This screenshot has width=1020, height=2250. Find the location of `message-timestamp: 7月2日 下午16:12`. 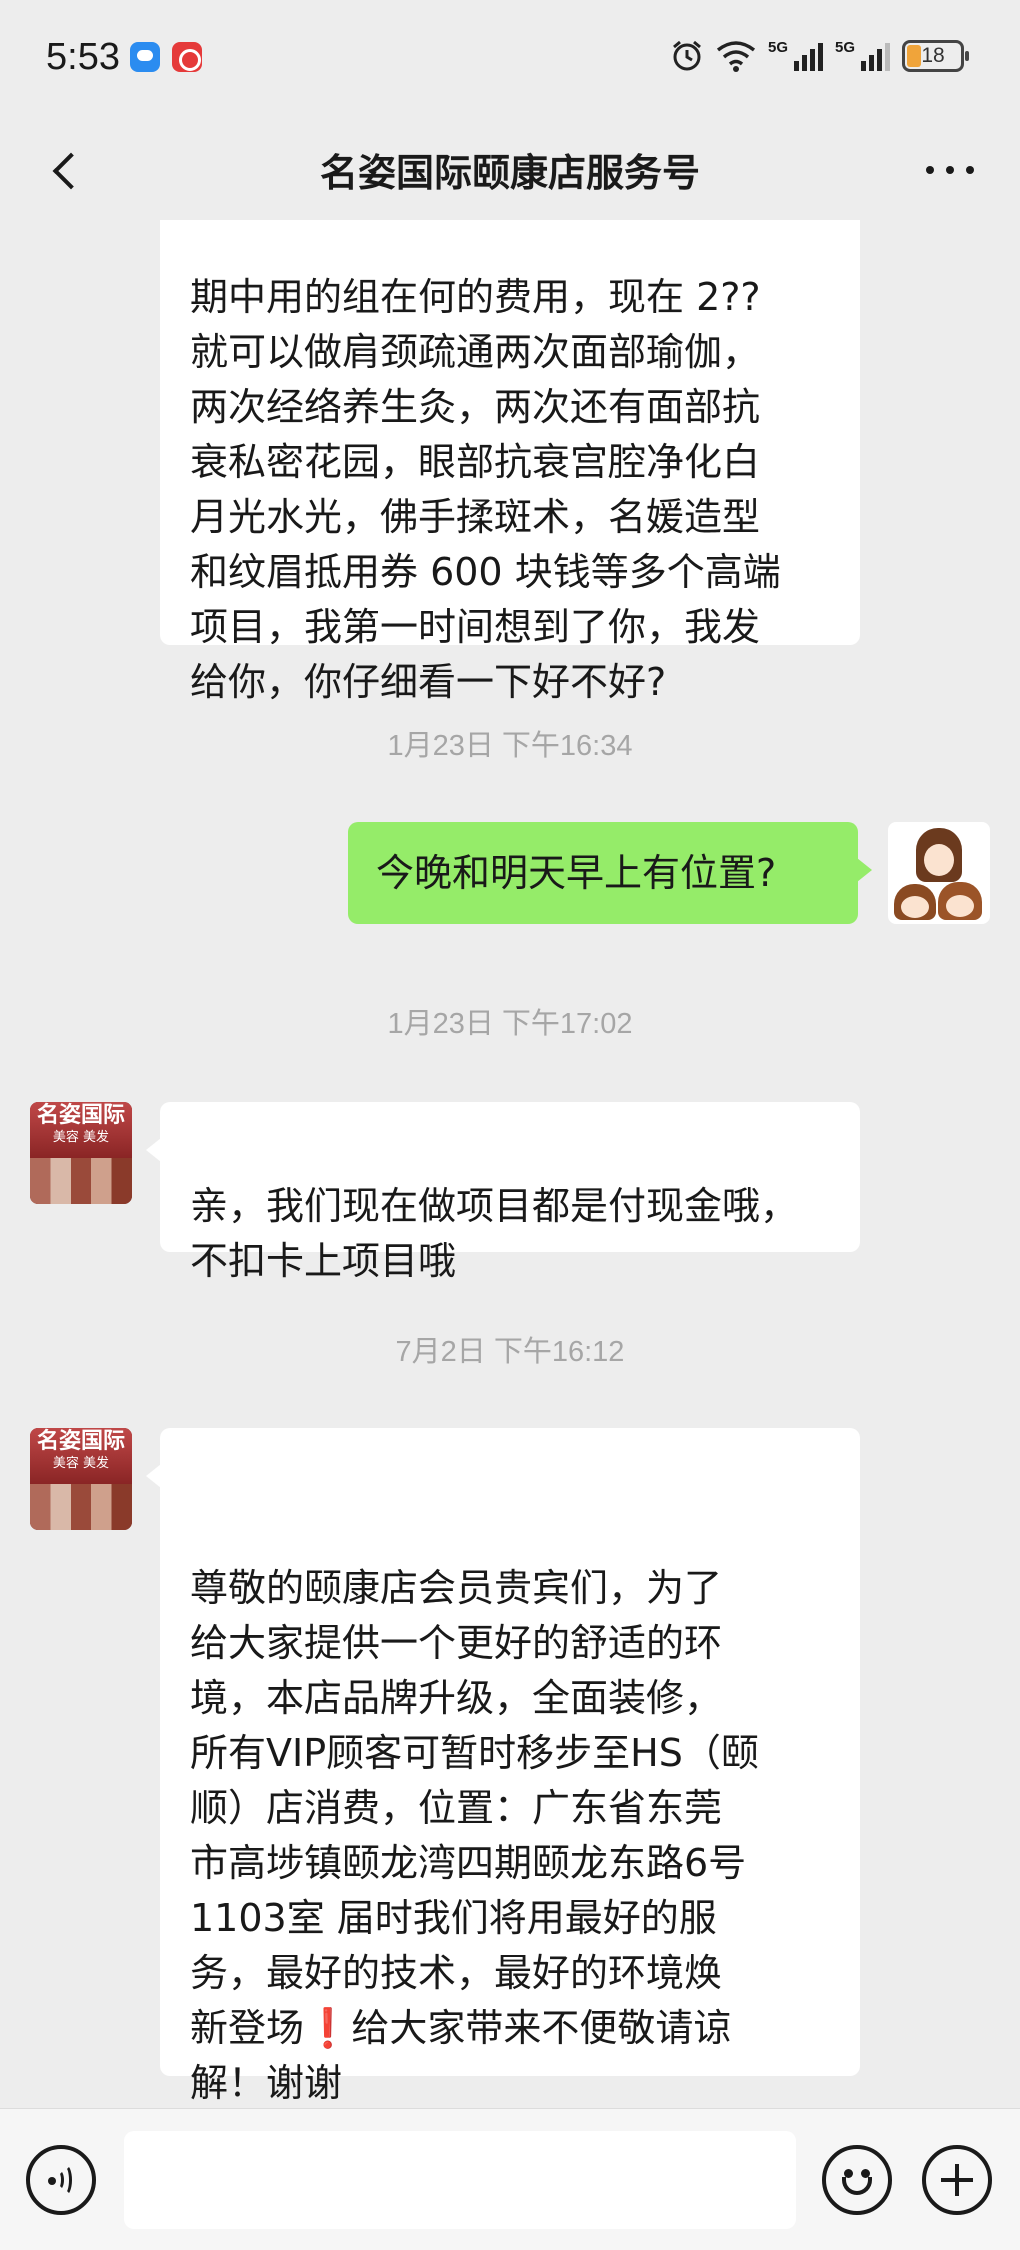

message-timestamp: 7月2日 下午16:12 is located at coordinates (510, 1352).